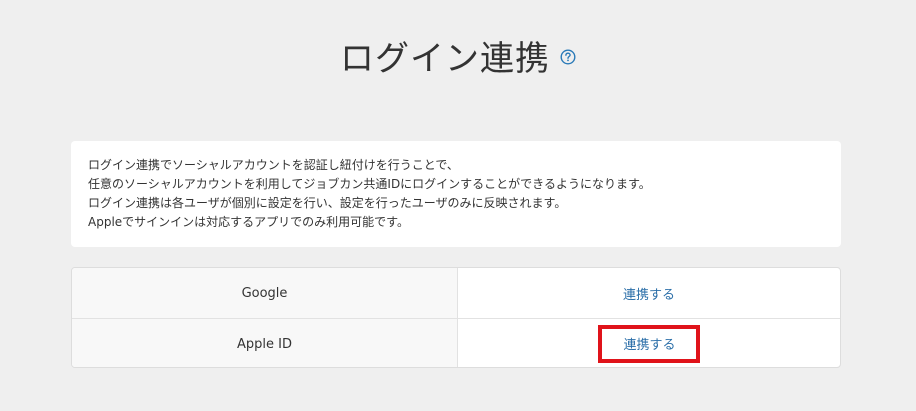  I want to click on link-google-button: 連携する, so click(649, 293).